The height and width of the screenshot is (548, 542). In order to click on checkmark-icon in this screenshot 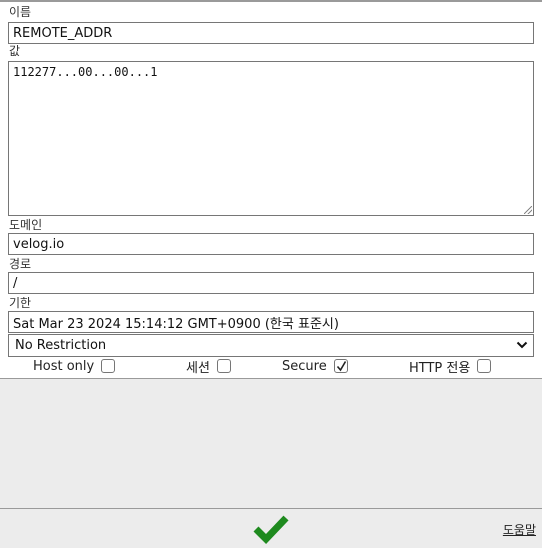, I will do `click(271, 530)`.